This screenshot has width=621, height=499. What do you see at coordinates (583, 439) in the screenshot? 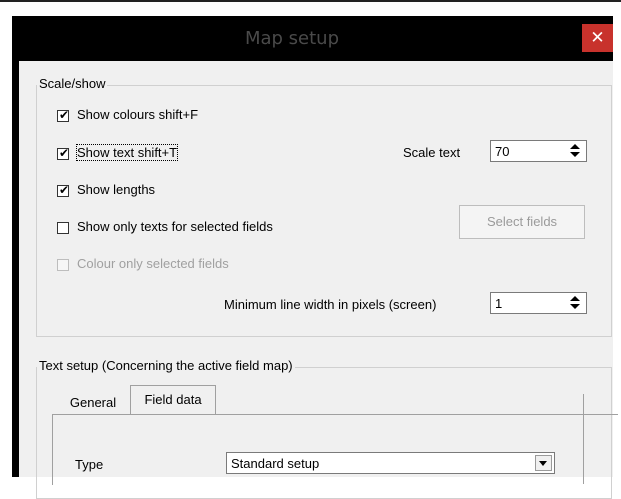
I see `tab-panel-right-edge` at bounding box center [583, 439].